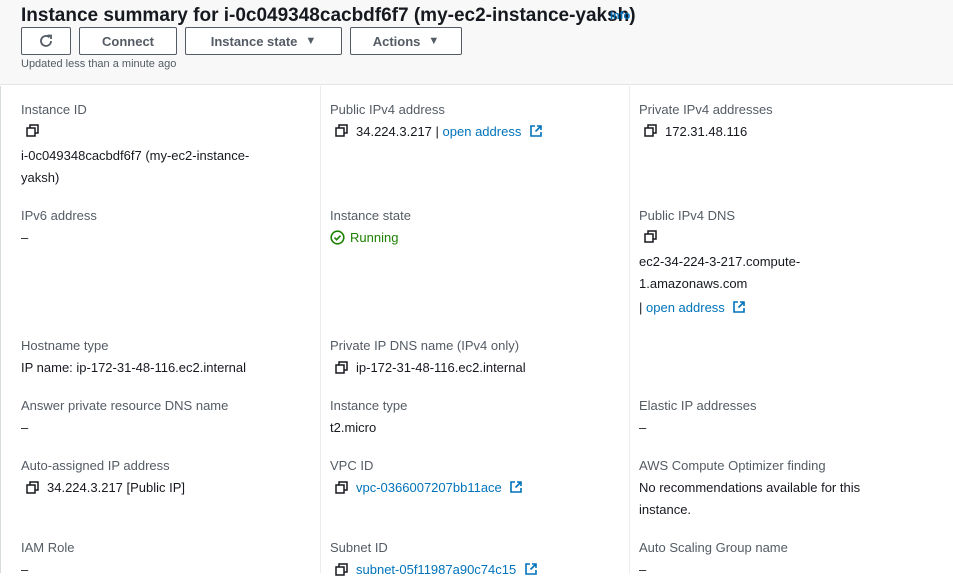 Image resolution: width=953 pixels, height=577 pixels. What do you see at coordinates (436, 569) in the screenshot?
I see `subnet-id-link: subnet-05f11987a90c74c15` at bounding box center [436, 569].